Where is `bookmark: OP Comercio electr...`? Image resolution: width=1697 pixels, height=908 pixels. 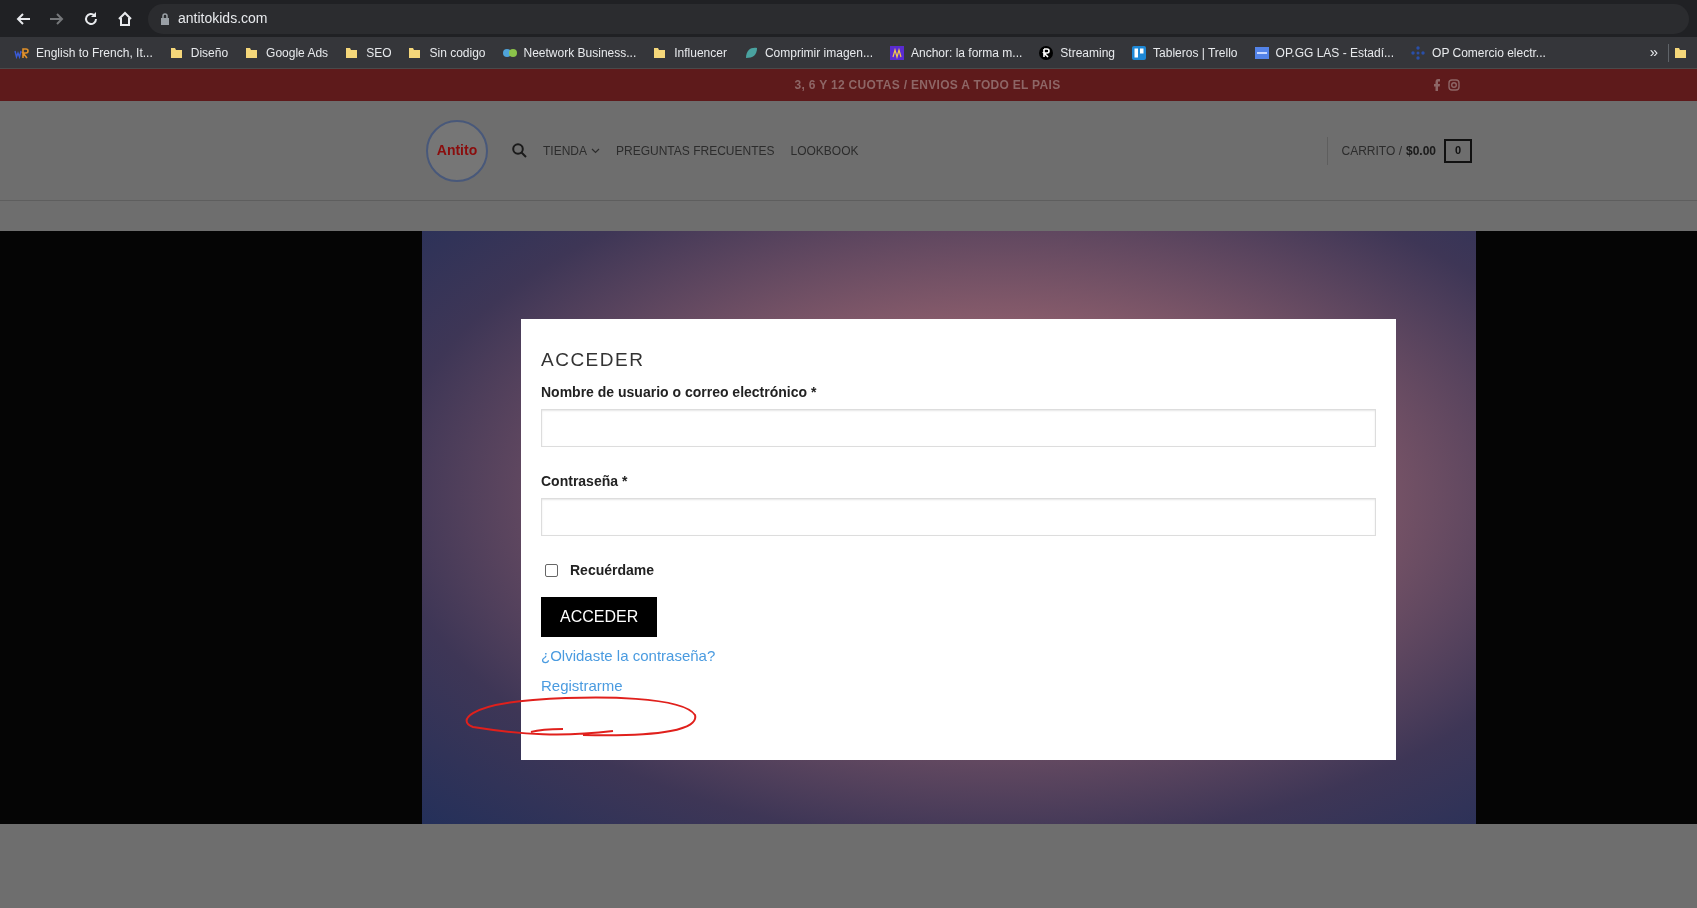
bookmark: OP Comercio electr... is located at coordinates (1478, 52).